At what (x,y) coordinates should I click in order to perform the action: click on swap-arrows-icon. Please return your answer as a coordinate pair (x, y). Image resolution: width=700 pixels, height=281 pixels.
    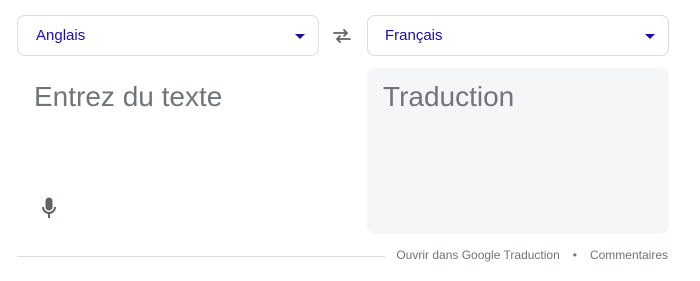
    Looking at the image, I should click on (342, 36).